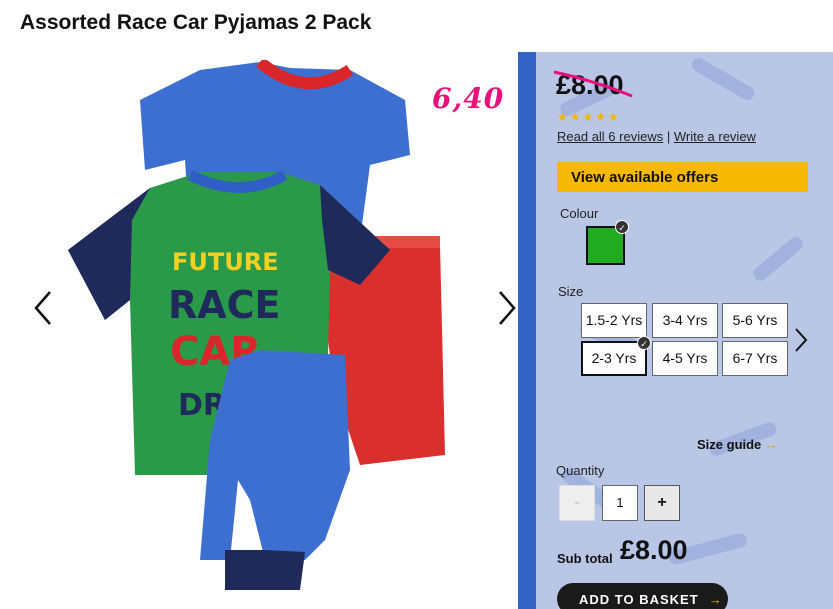  What do you see at coordinates (579, 213) in the screenshot?
I see `colour-label: Colour` at bounding box center [579, 213].